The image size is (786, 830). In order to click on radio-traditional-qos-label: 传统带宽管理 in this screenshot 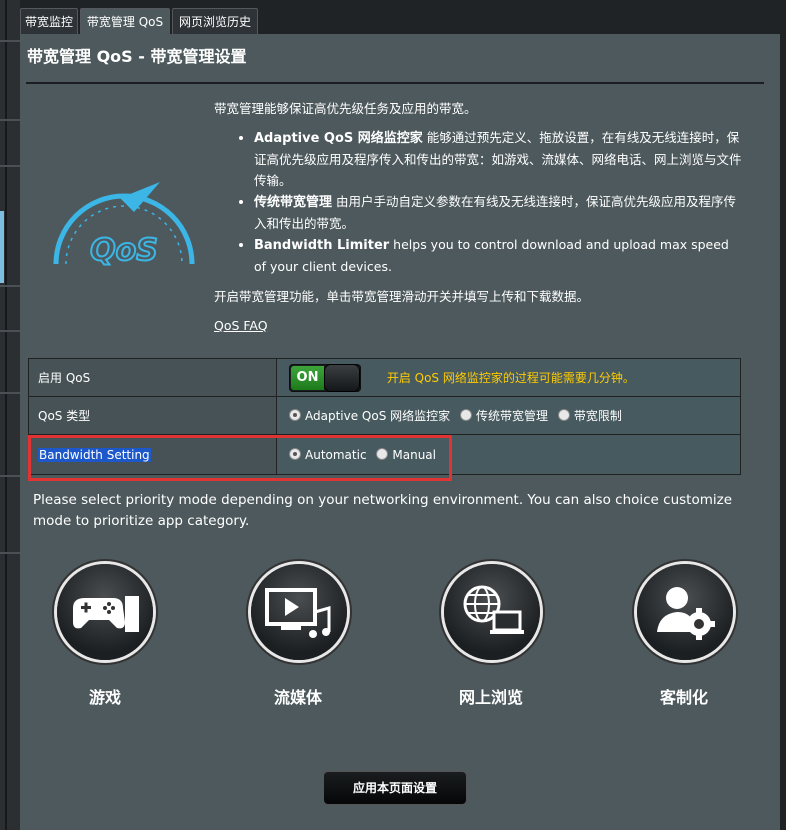, I will do `click(511, 416)`.